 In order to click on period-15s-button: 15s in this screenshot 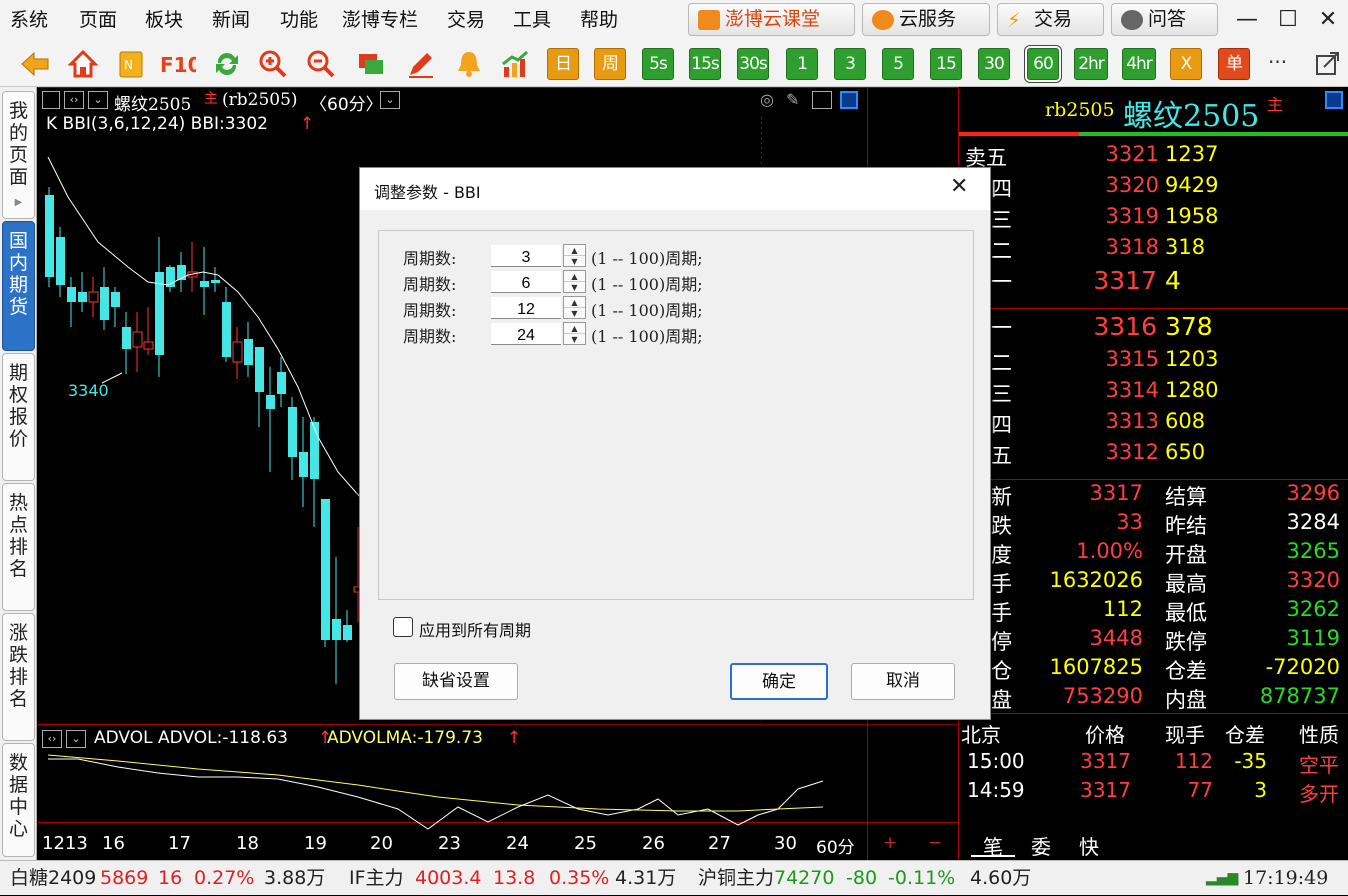, I will do `click(705, 64)`.